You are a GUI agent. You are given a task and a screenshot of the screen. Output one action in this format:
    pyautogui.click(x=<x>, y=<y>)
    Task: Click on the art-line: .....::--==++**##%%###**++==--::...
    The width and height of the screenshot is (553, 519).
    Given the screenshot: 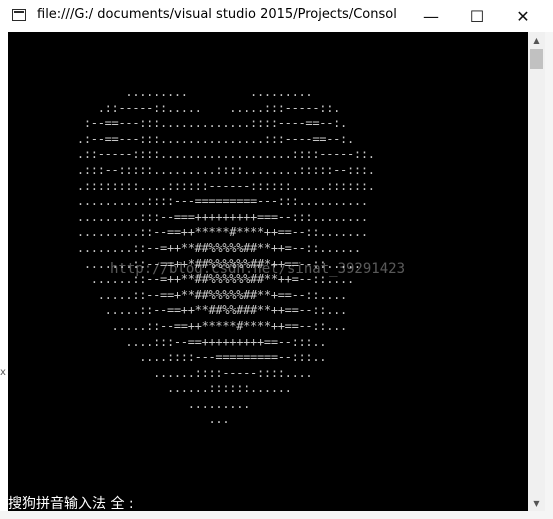 What is the action you would take?
    pyautogui.click(x=209, y=310)
    